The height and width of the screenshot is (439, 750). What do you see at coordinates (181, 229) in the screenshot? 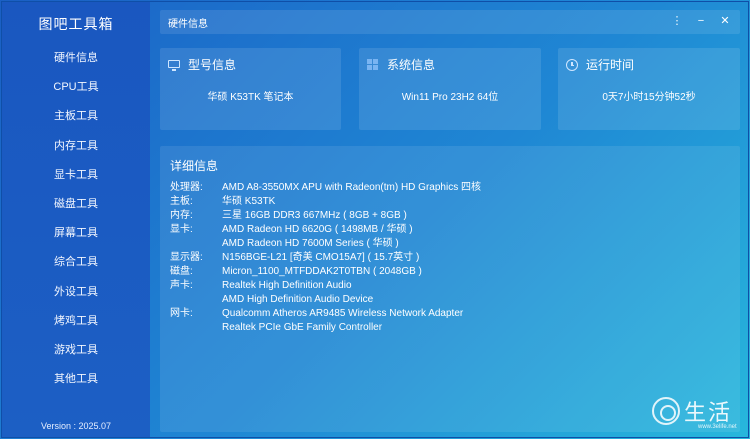
I see `detail-label: 显卡:` at bounding box center [181, 229].